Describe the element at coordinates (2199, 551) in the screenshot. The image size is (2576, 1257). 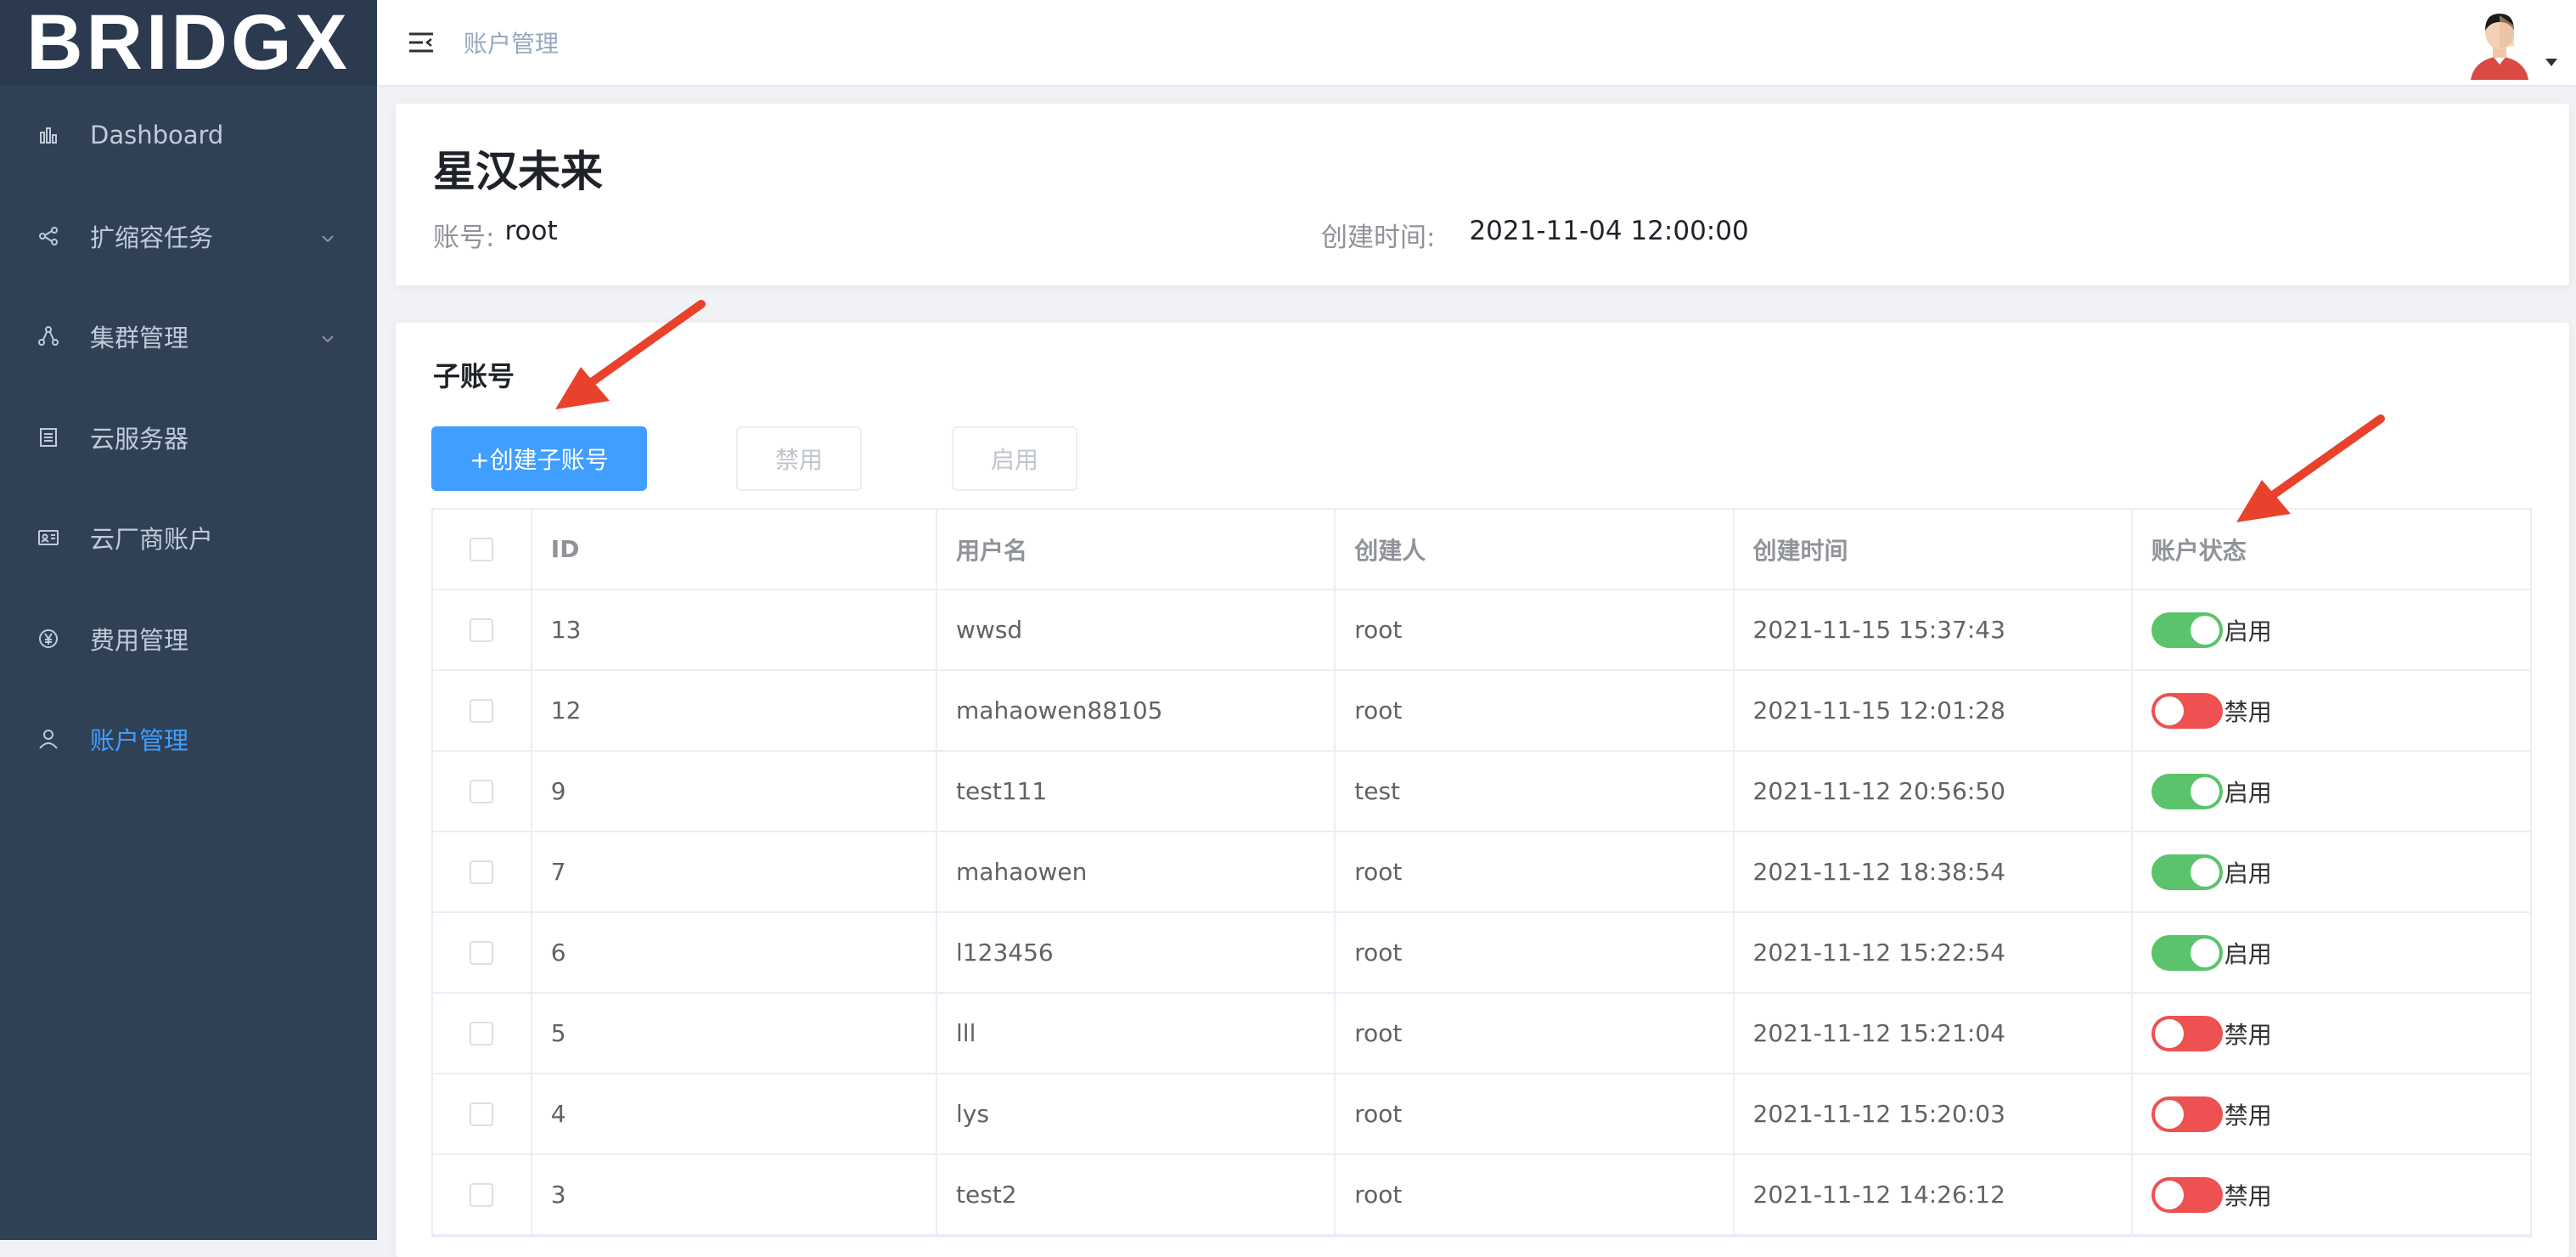
I see `column-header-status: 账户状态` at that location.